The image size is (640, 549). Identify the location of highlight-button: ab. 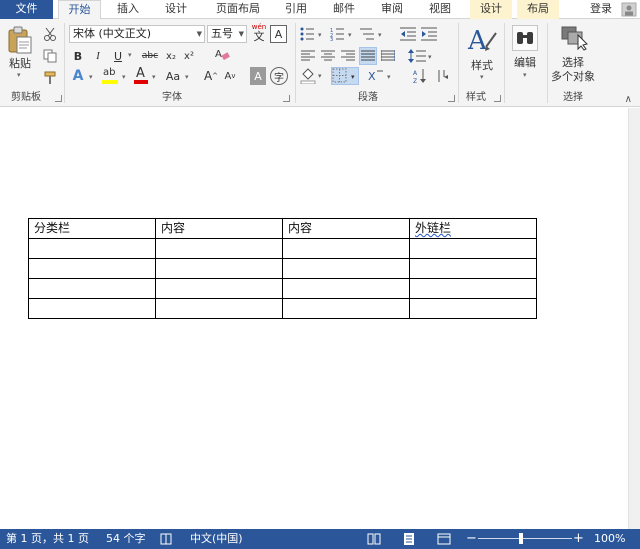
(110, 76).